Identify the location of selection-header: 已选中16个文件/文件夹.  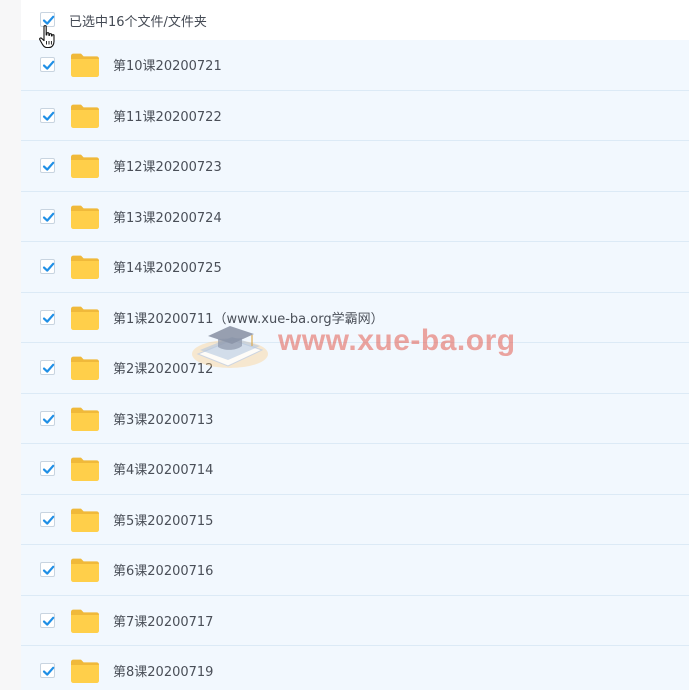
(355, 24).